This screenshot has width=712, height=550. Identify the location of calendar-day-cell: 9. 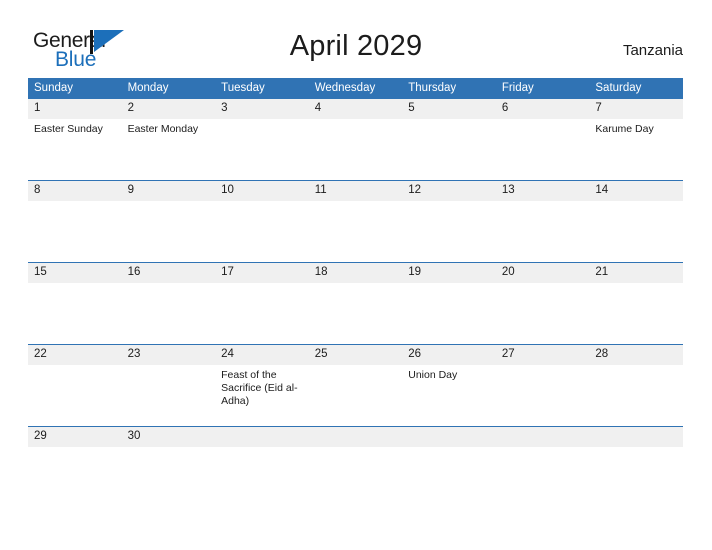
(168, 221).